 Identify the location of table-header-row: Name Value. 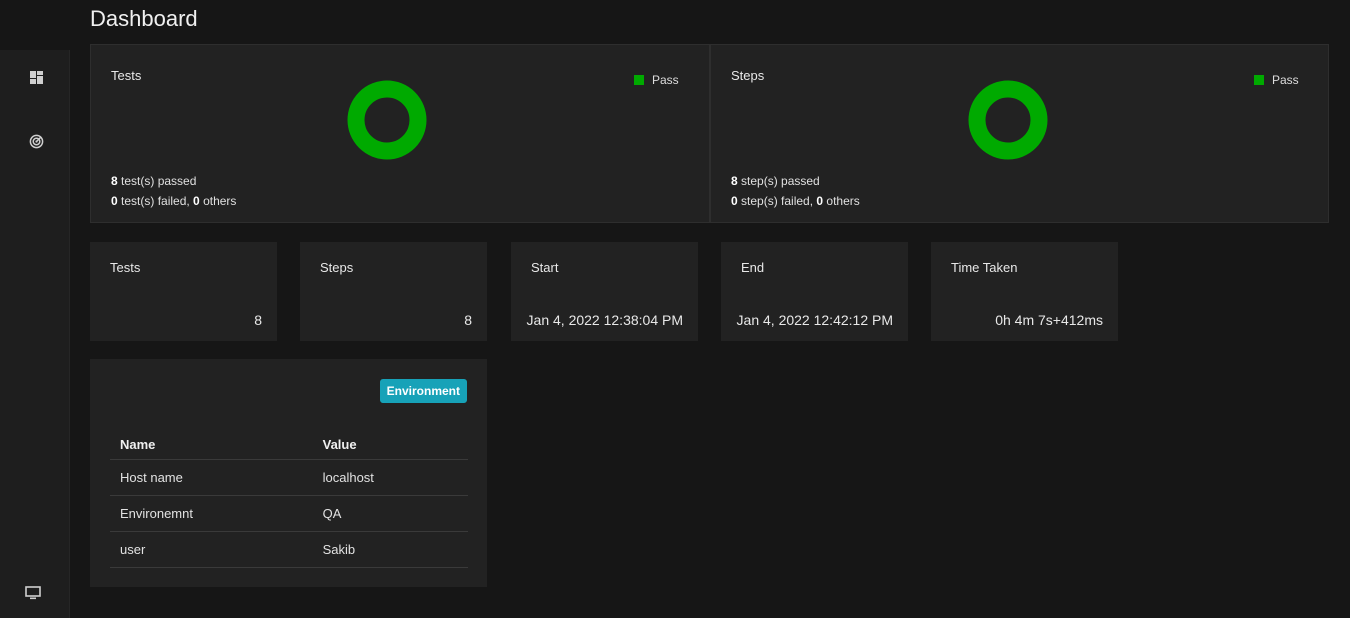
(289, 444).